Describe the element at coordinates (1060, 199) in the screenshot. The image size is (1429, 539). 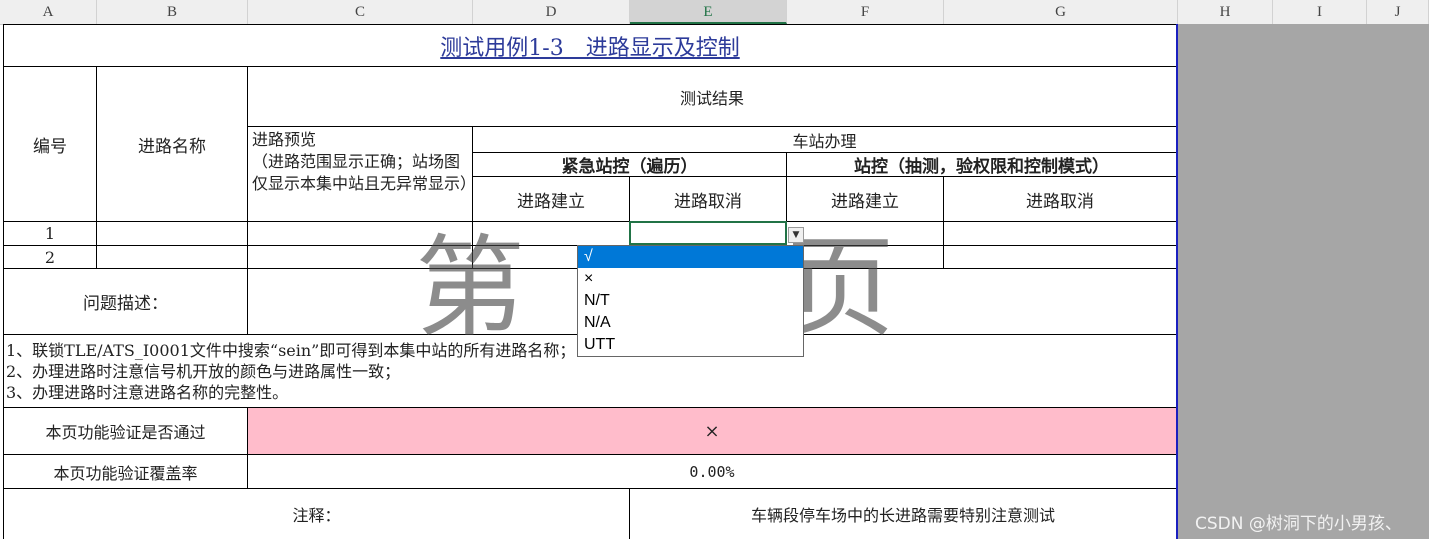
I see `header-route-cancel-2: 进路取消` at that location.